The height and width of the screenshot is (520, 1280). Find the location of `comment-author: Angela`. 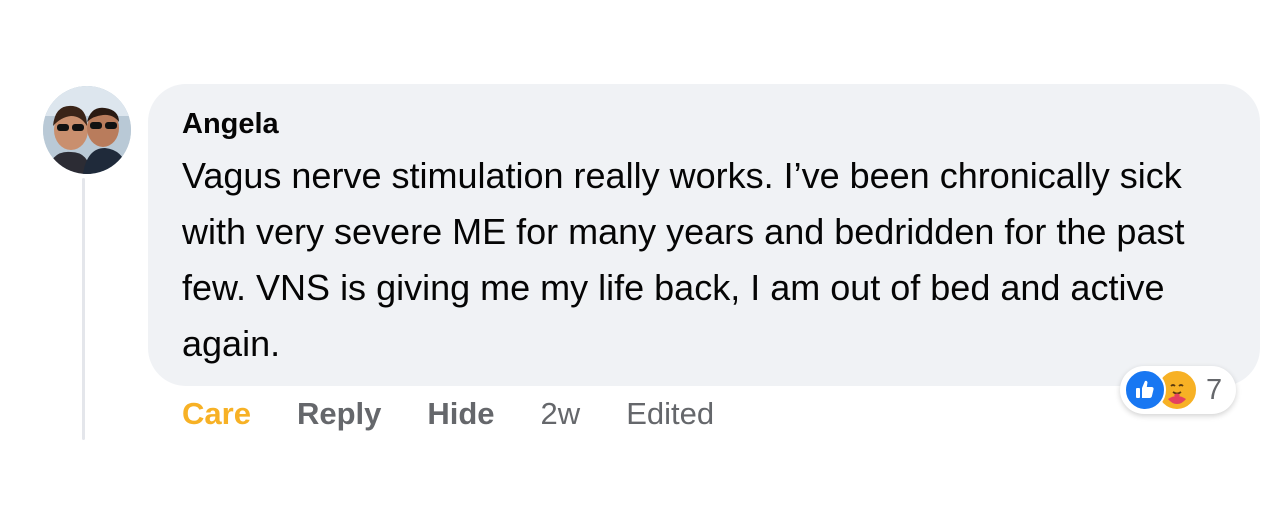

comment-author: Angela is located at coordinates (704, 124).